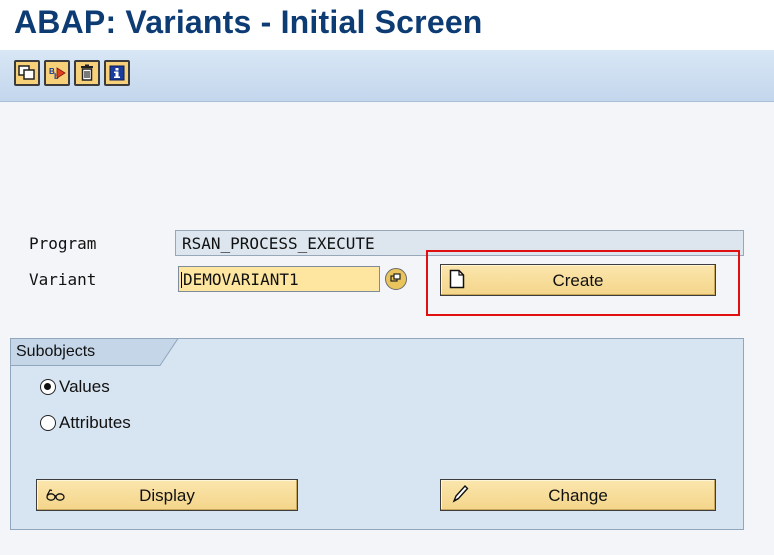 This screenshot has height=555, width=774. I want to click on values-radio-label: Values, so click(84, 386).